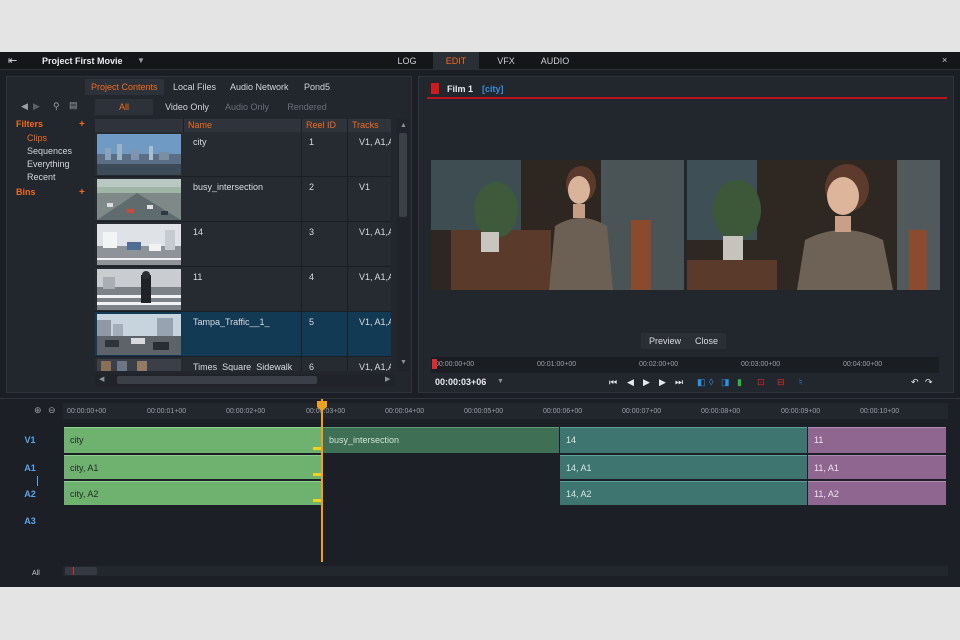 The height and width of the screenshot is (640, 960). What do you see at coordinates (877, 493) in the screenshot?
I see `timeline-clip: 11, A2` at bounding box center [877, 493].